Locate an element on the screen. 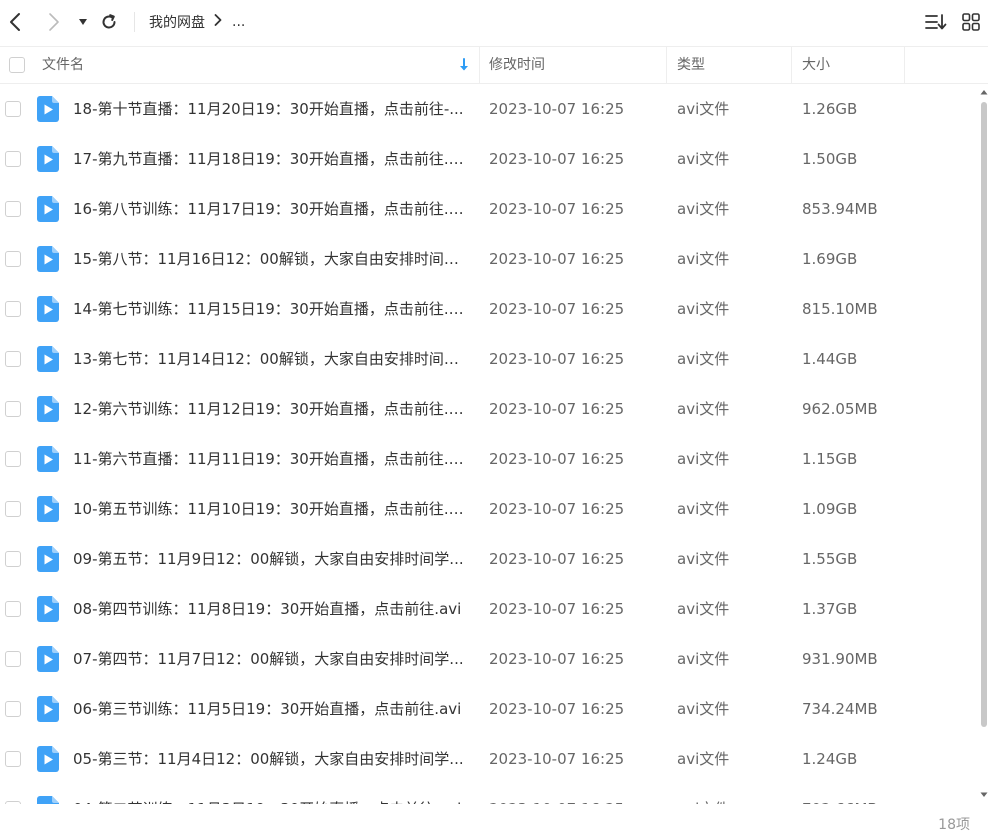 The height and width of the screenshot is (836, 988). scrollbar-thumb is located at coordinates (984, 414).